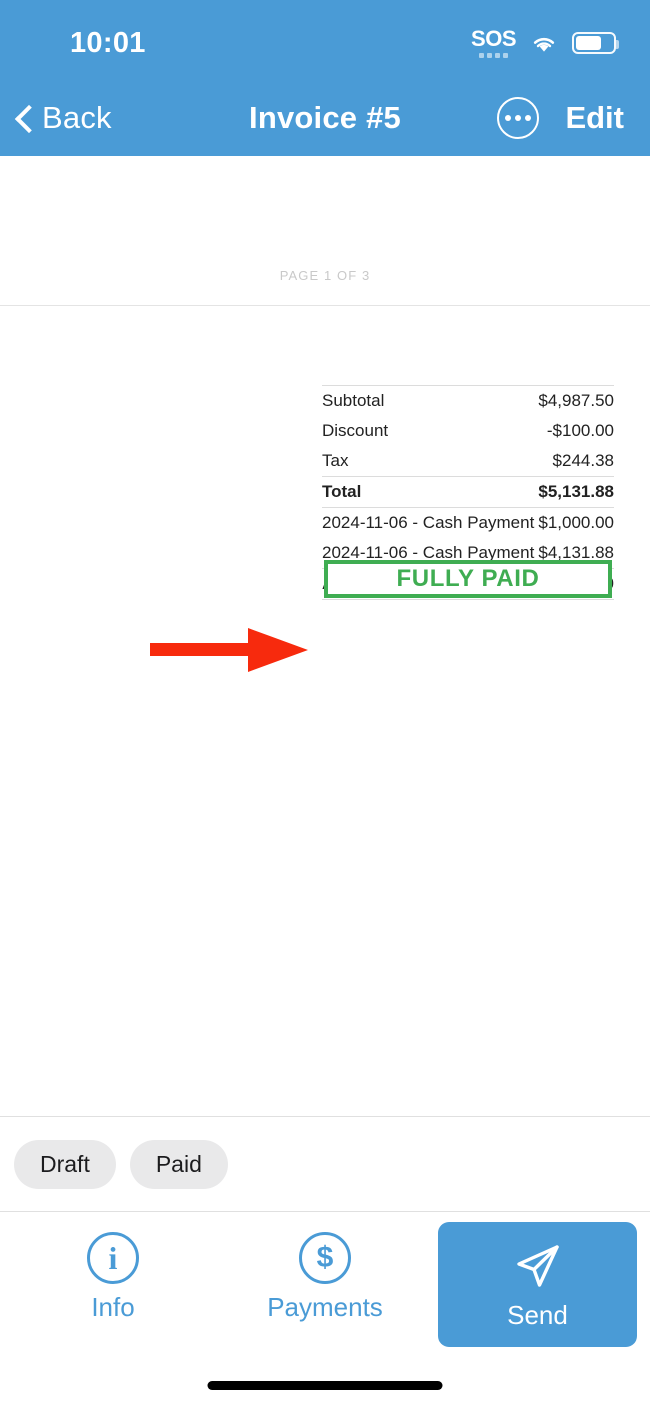  I want to click on status-bar-indicators: SOS, so click(545, 43).